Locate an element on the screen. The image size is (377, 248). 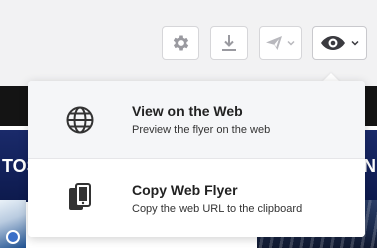
flyer-banner-left: TOS is located at coordinates (15, 166).